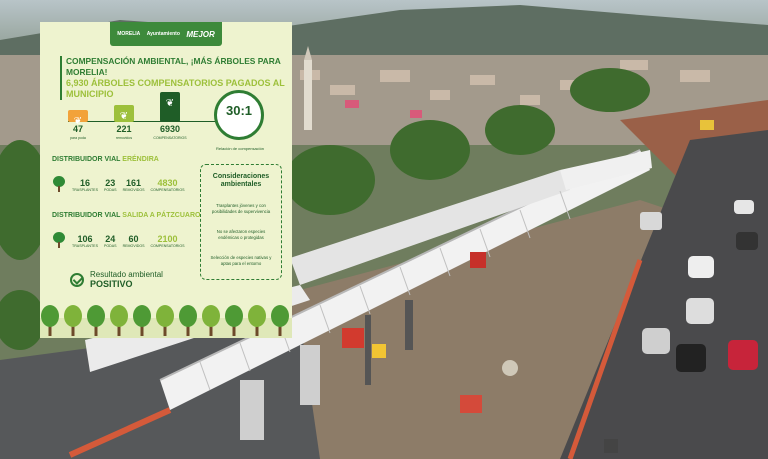 Image resolution: width=768 pixels, height=459 pixels. I want to click on stat-item: 4830 COMPENSATORIOS, so click(168, 185).